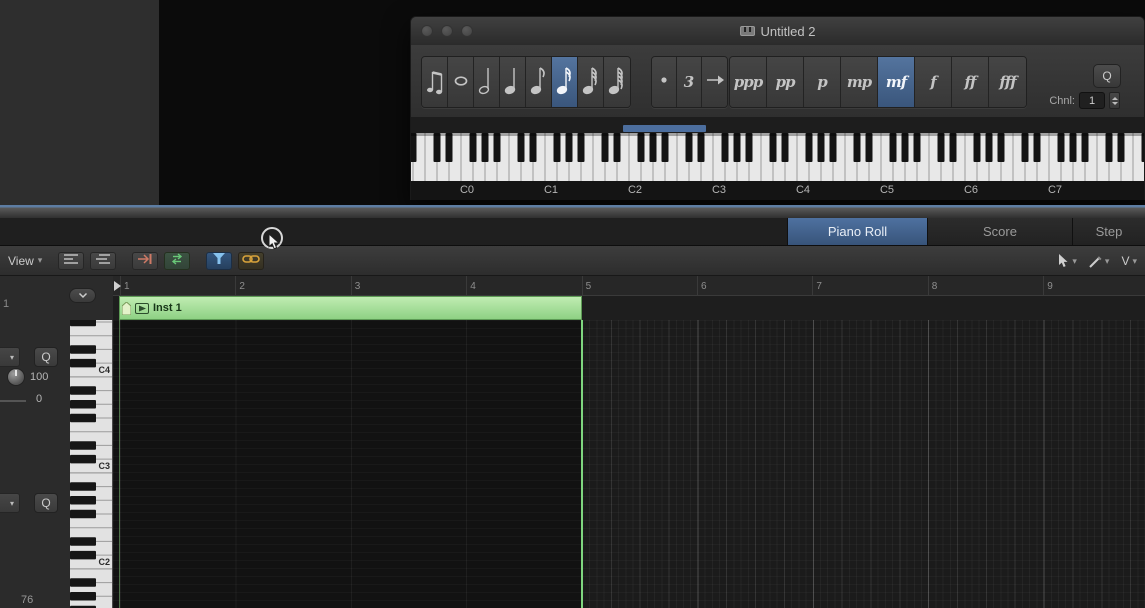 This screenshot has width=1145, height=608. What do you see at coordinates (127, 286) in the screenshot?
I see `bar-number: 1` at bounding box center [127, 286].